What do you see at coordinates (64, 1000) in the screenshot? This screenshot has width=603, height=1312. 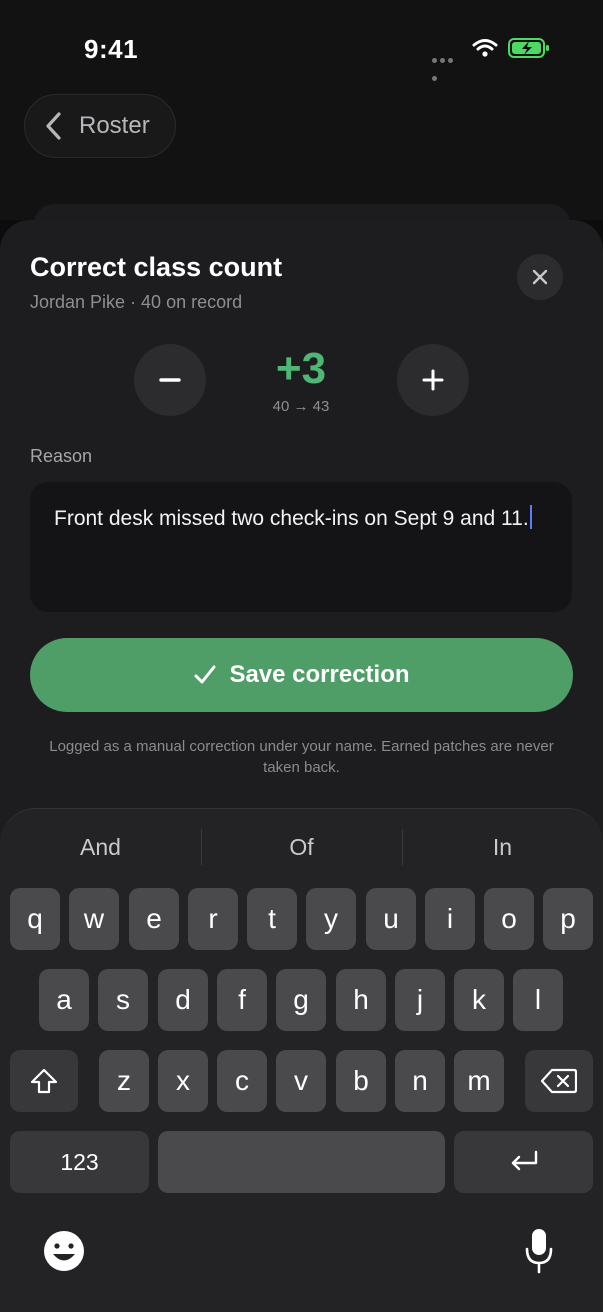 I see `key-a: a` at bounding box center [64, 1000].